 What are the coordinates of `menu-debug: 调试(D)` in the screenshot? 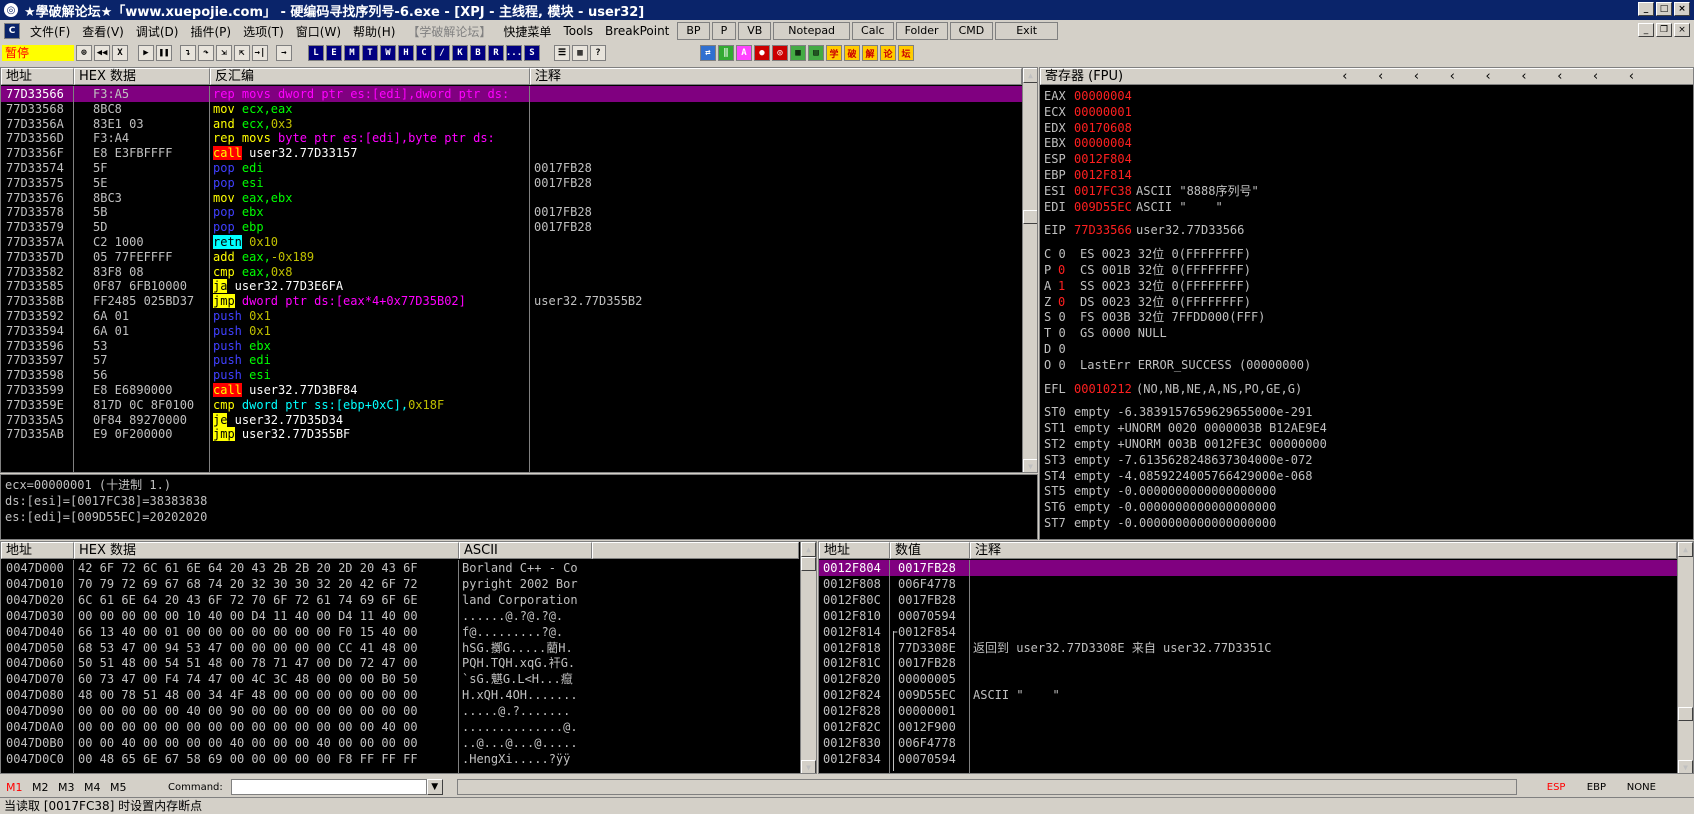 It's located at (157, 31).